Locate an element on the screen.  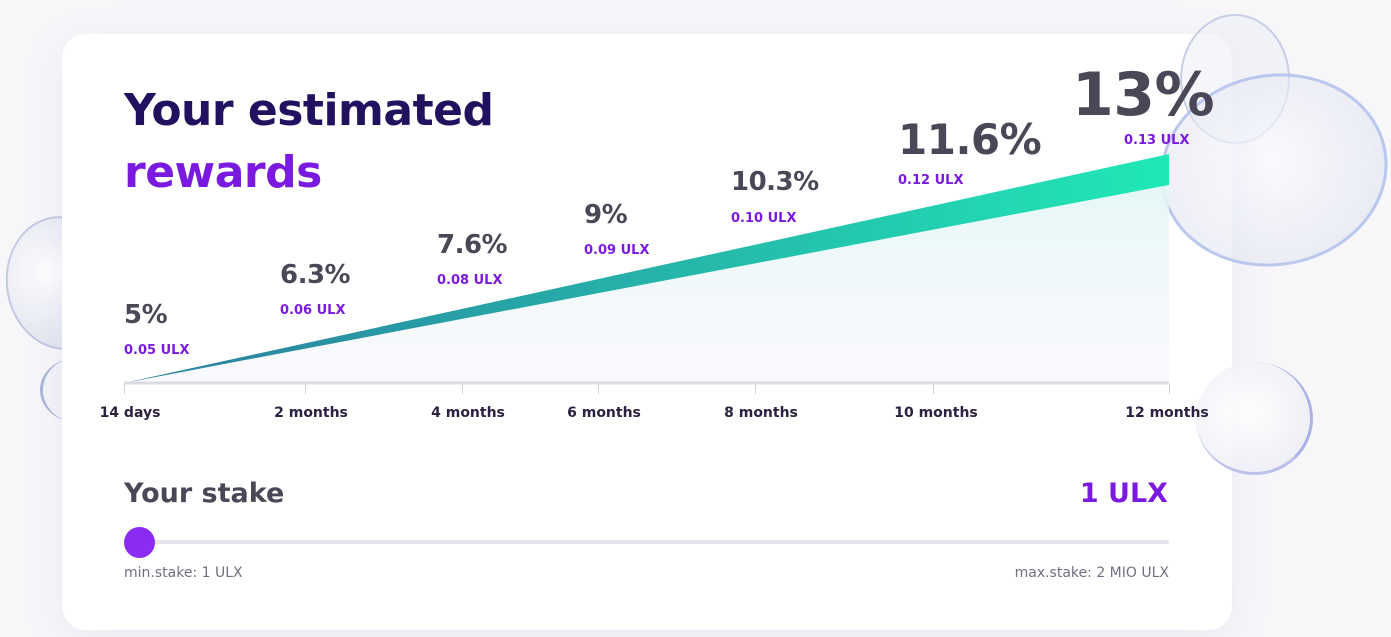
chart-reward-label: 0.05 ULX is located at coordinates (157, 350).